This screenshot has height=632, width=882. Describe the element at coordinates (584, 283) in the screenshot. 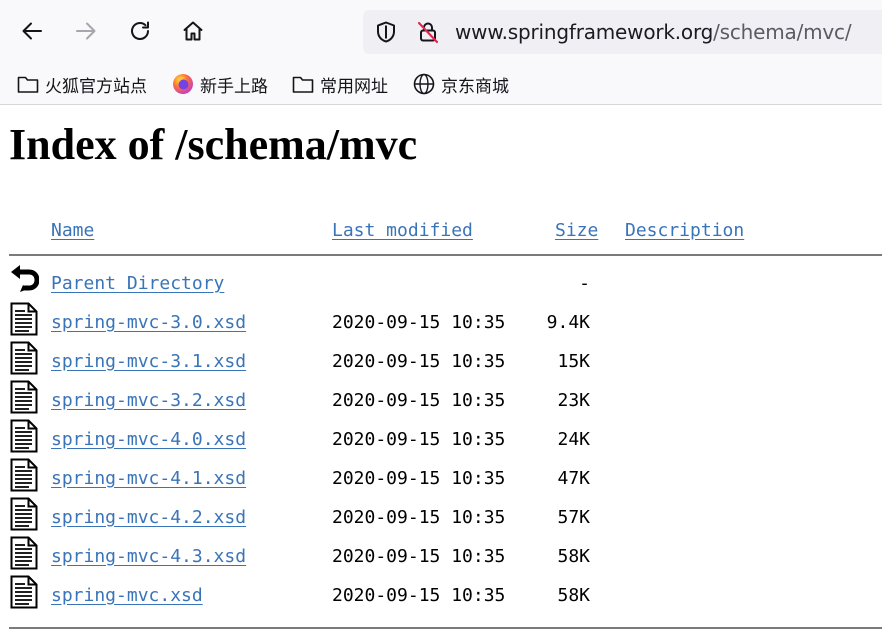

I see `file-size-value: -` at that location.